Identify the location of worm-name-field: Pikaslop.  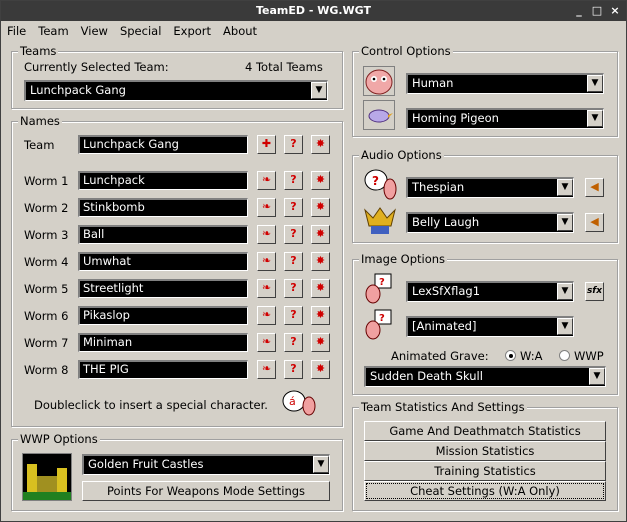
(163, 315).